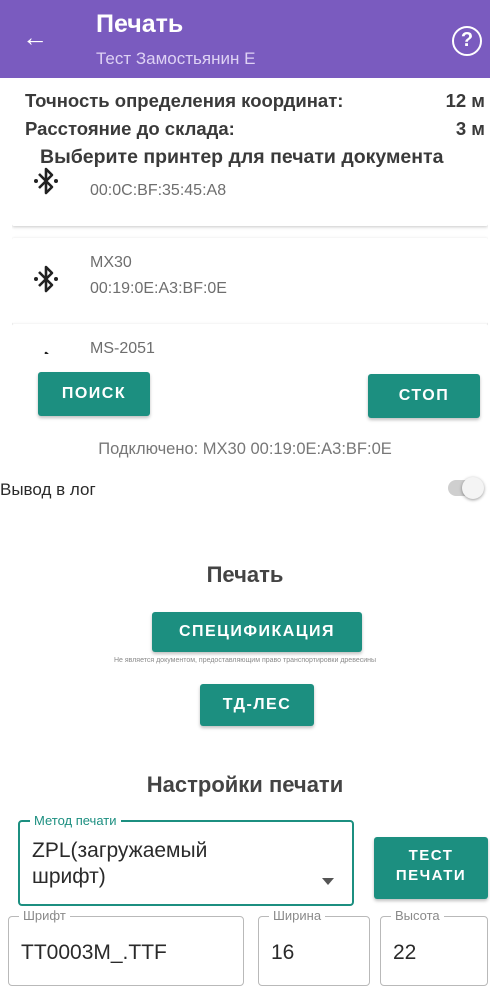  What do you see at coordinates (75, 821) in the screenshot?
I see `print-method-label: Метод печати` at bounding box center [75, 821].